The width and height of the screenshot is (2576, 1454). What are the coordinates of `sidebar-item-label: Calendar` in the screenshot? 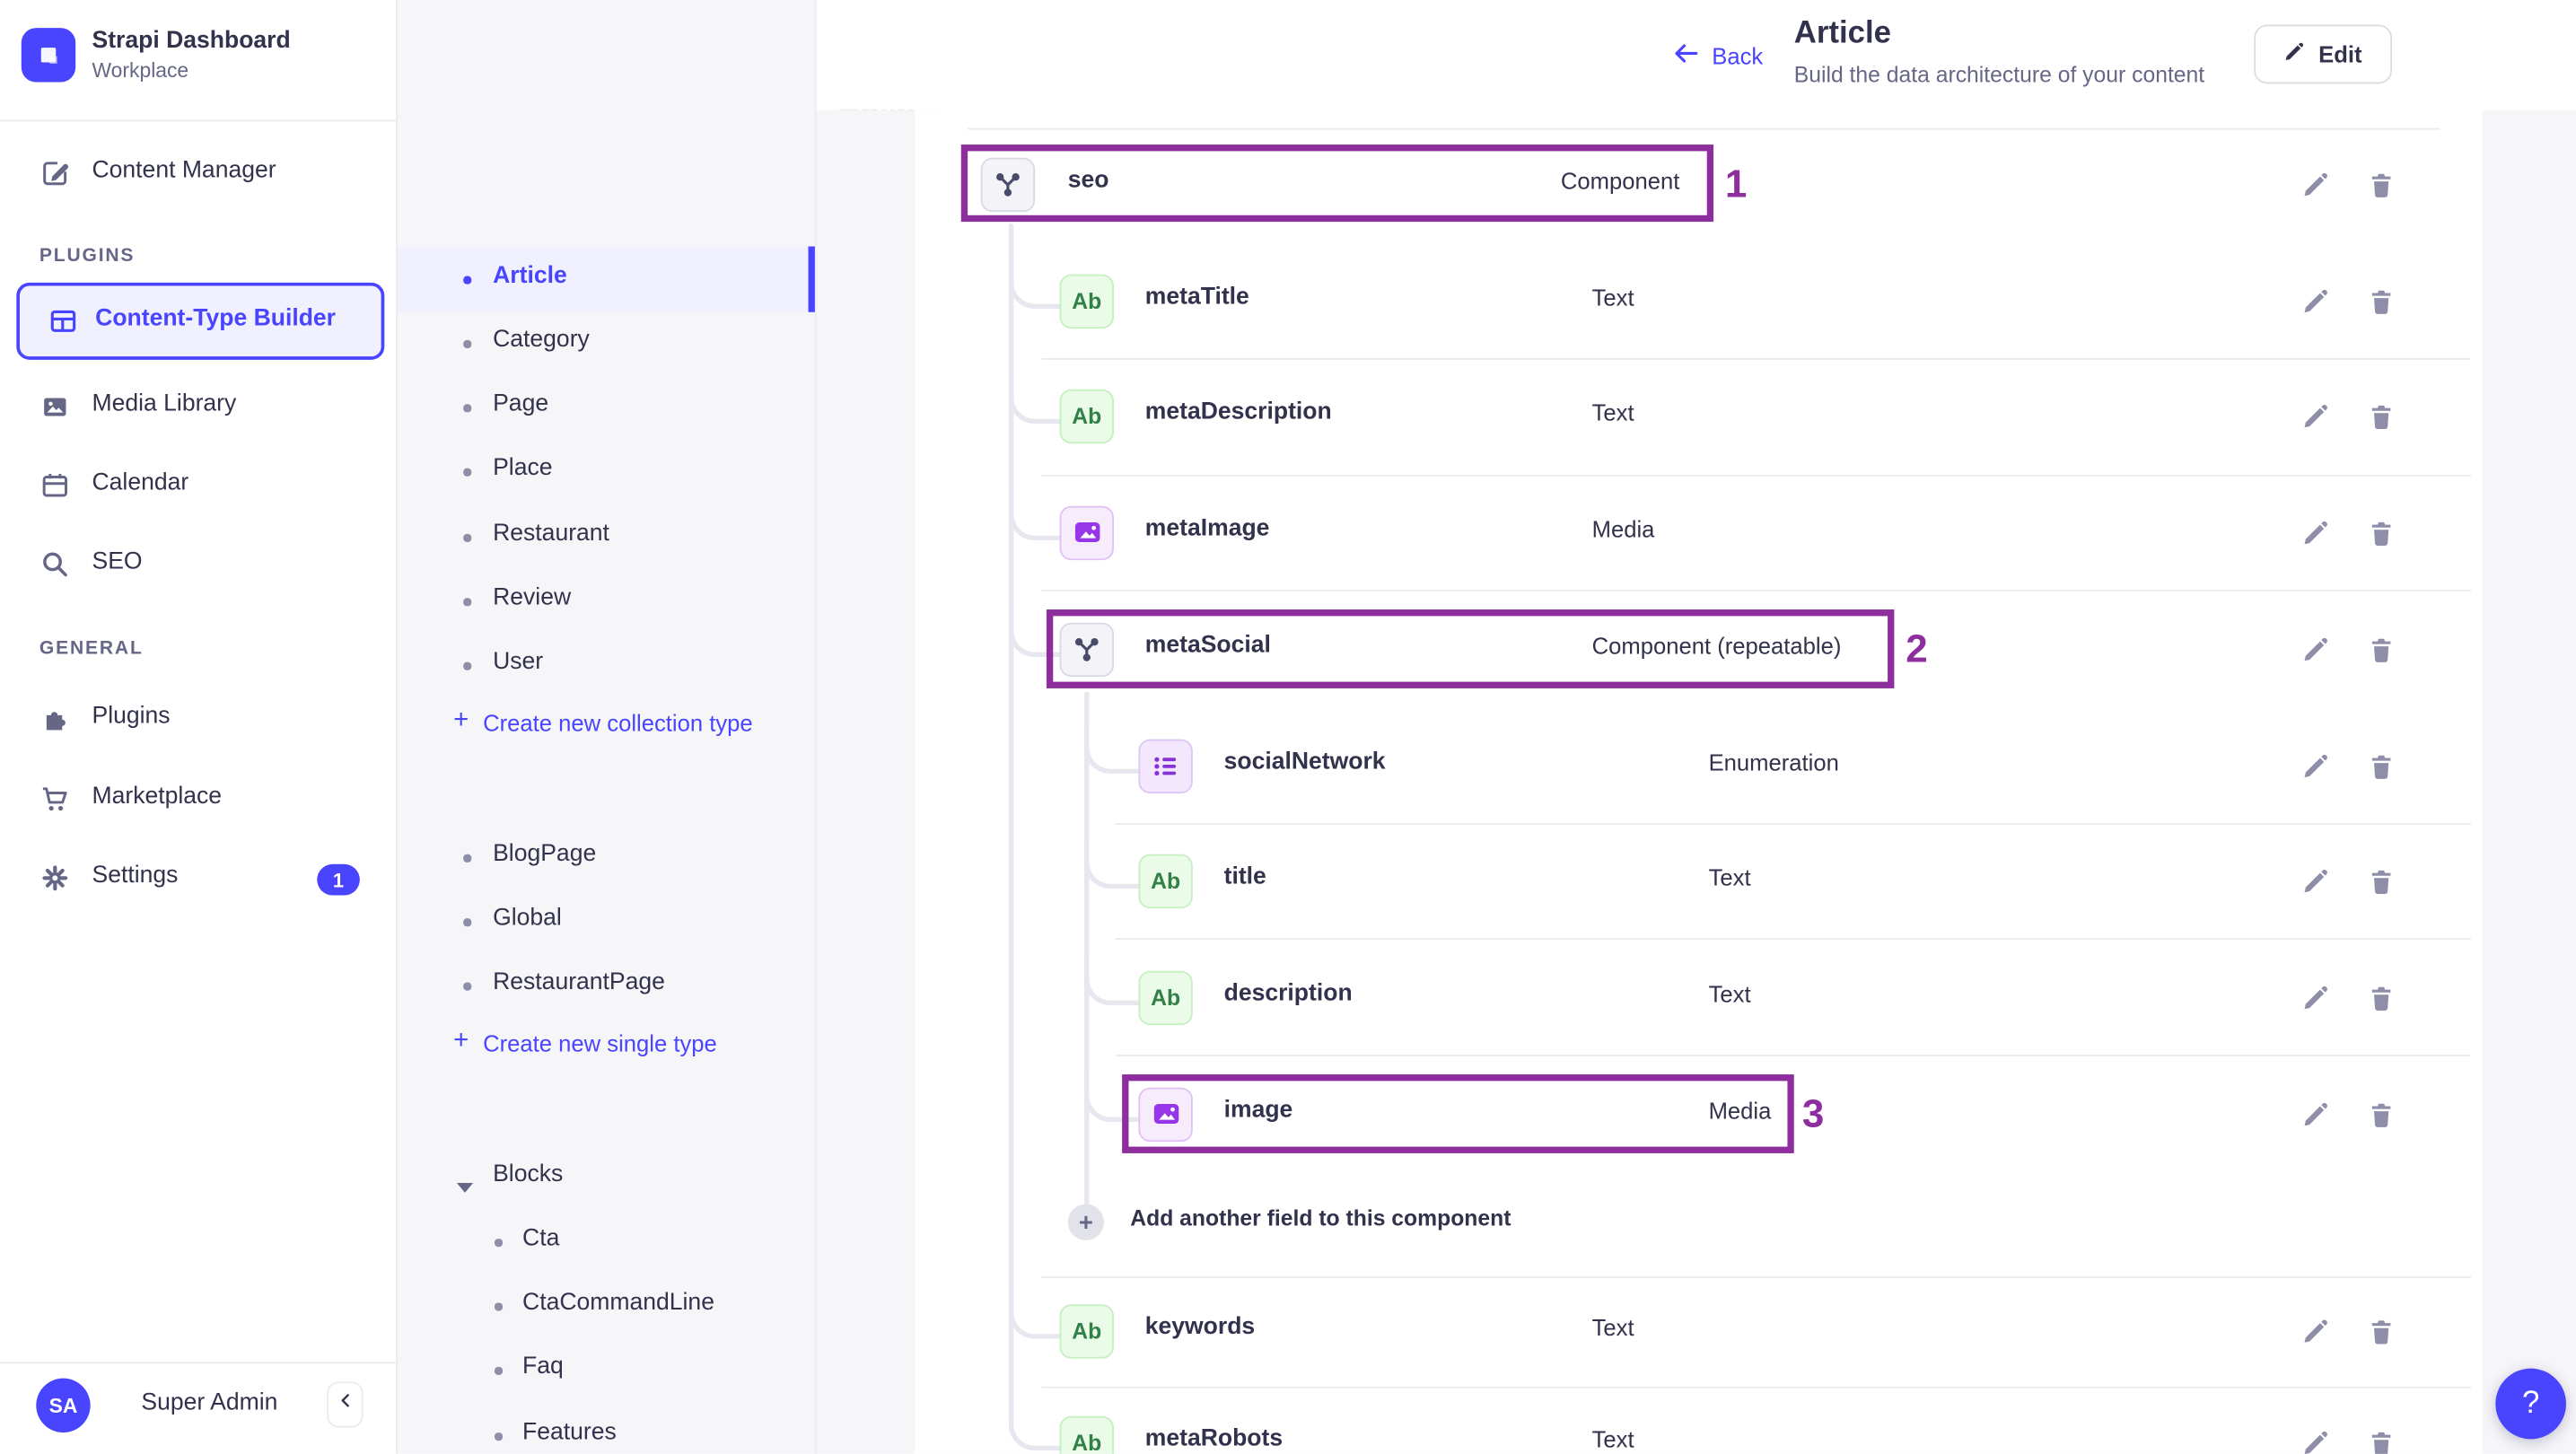 It's located at (140, 482).